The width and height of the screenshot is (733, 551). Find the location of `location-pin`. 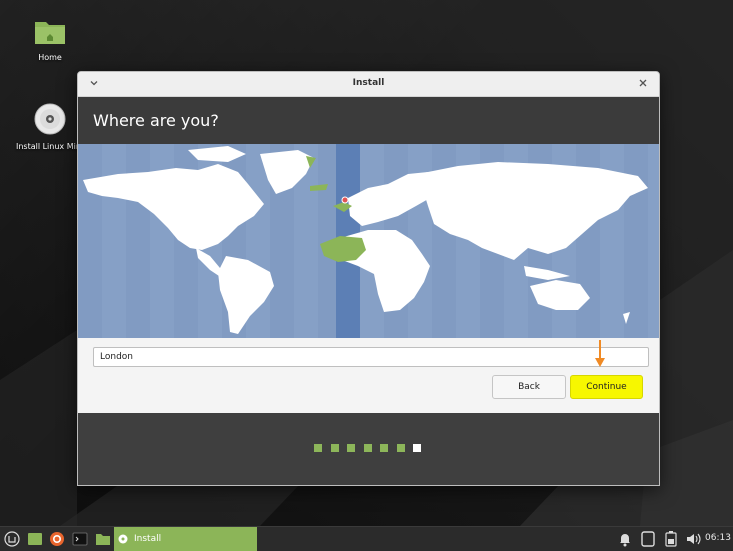

location-pin is located at coordinates (345, 200).